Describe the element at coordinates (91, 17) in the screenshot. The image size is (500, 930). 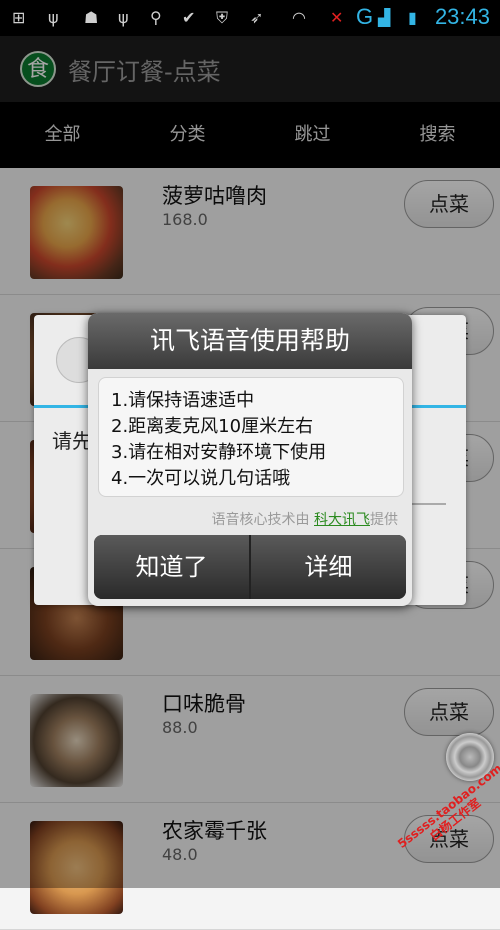
I see `android-debug-icon: ☗` at that location.